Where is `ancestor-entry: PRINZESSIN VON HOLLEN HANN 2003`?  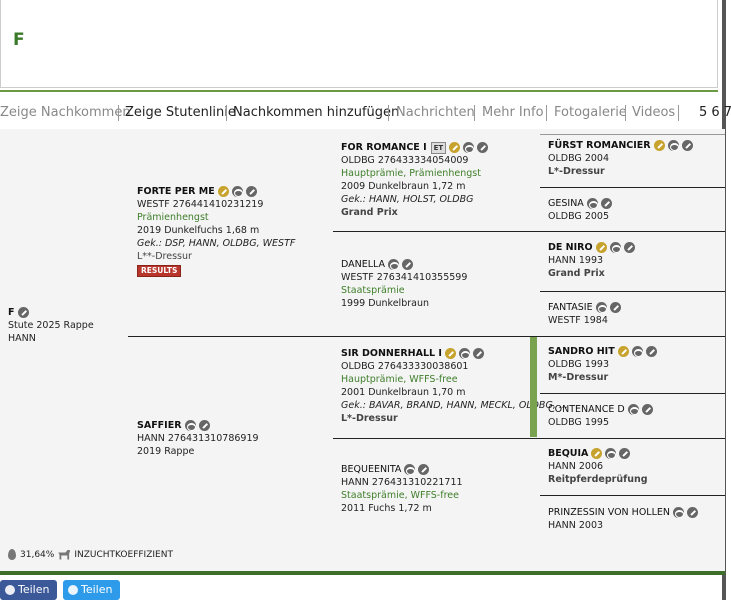
ancestor-entry: PRINZESSIN VON HOLLEN HANN 2003 is located at coordinates (623, 519).